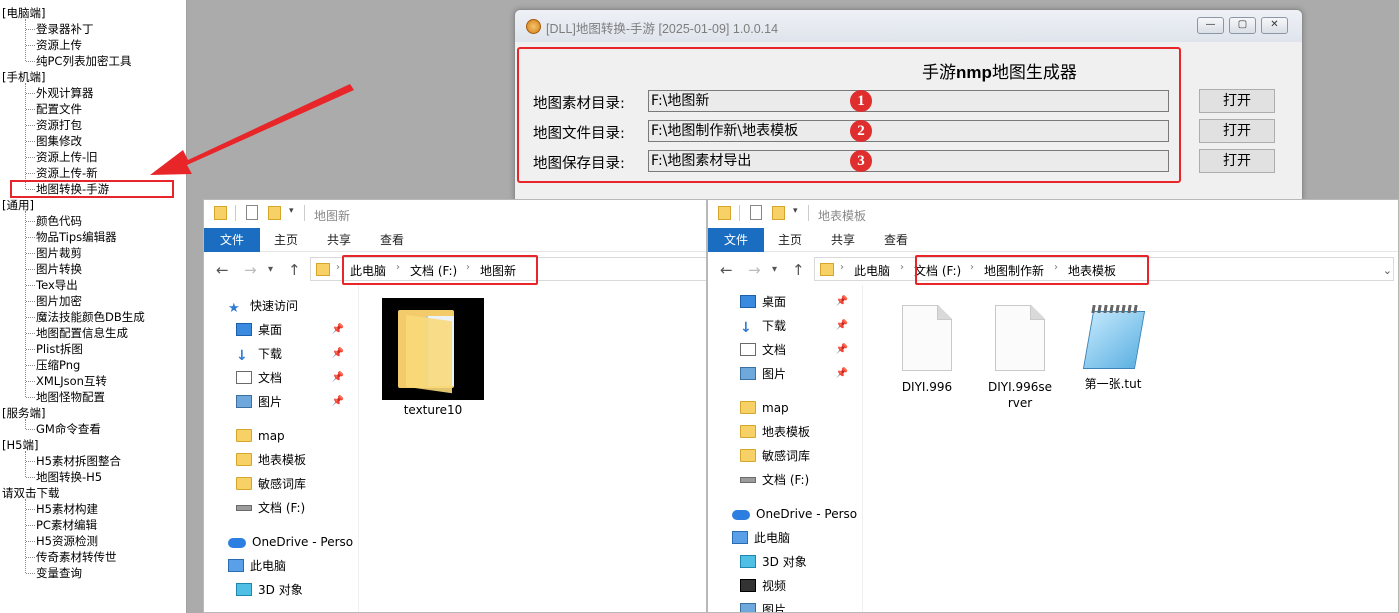  What do you see at coordinates (23, 13) in the screenshot?
I see `tree-group: [电脑端]` at bounding box center [23, 13].